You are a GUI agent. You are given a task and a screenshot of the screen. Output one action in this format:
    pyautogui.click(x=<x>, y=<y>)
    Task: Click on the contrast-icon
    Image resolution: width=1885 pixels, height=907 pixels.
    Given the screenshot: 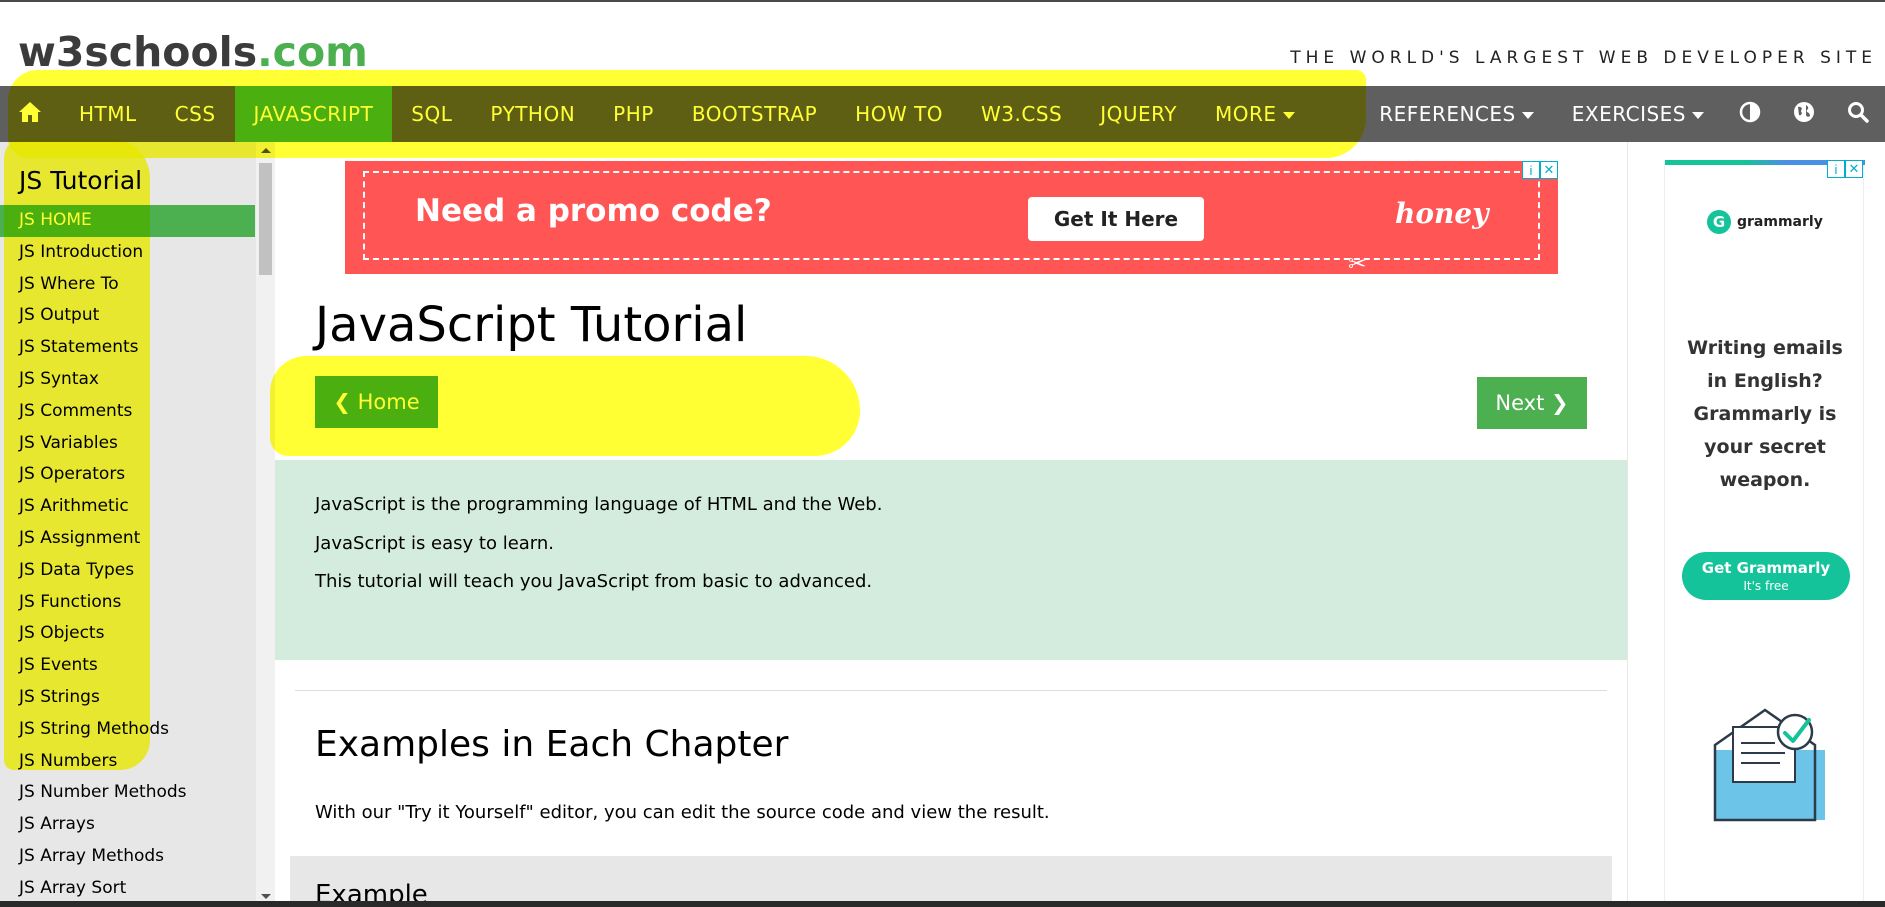 What is the action you would take?
    pyautogui.click(x=1750, y=114)
    